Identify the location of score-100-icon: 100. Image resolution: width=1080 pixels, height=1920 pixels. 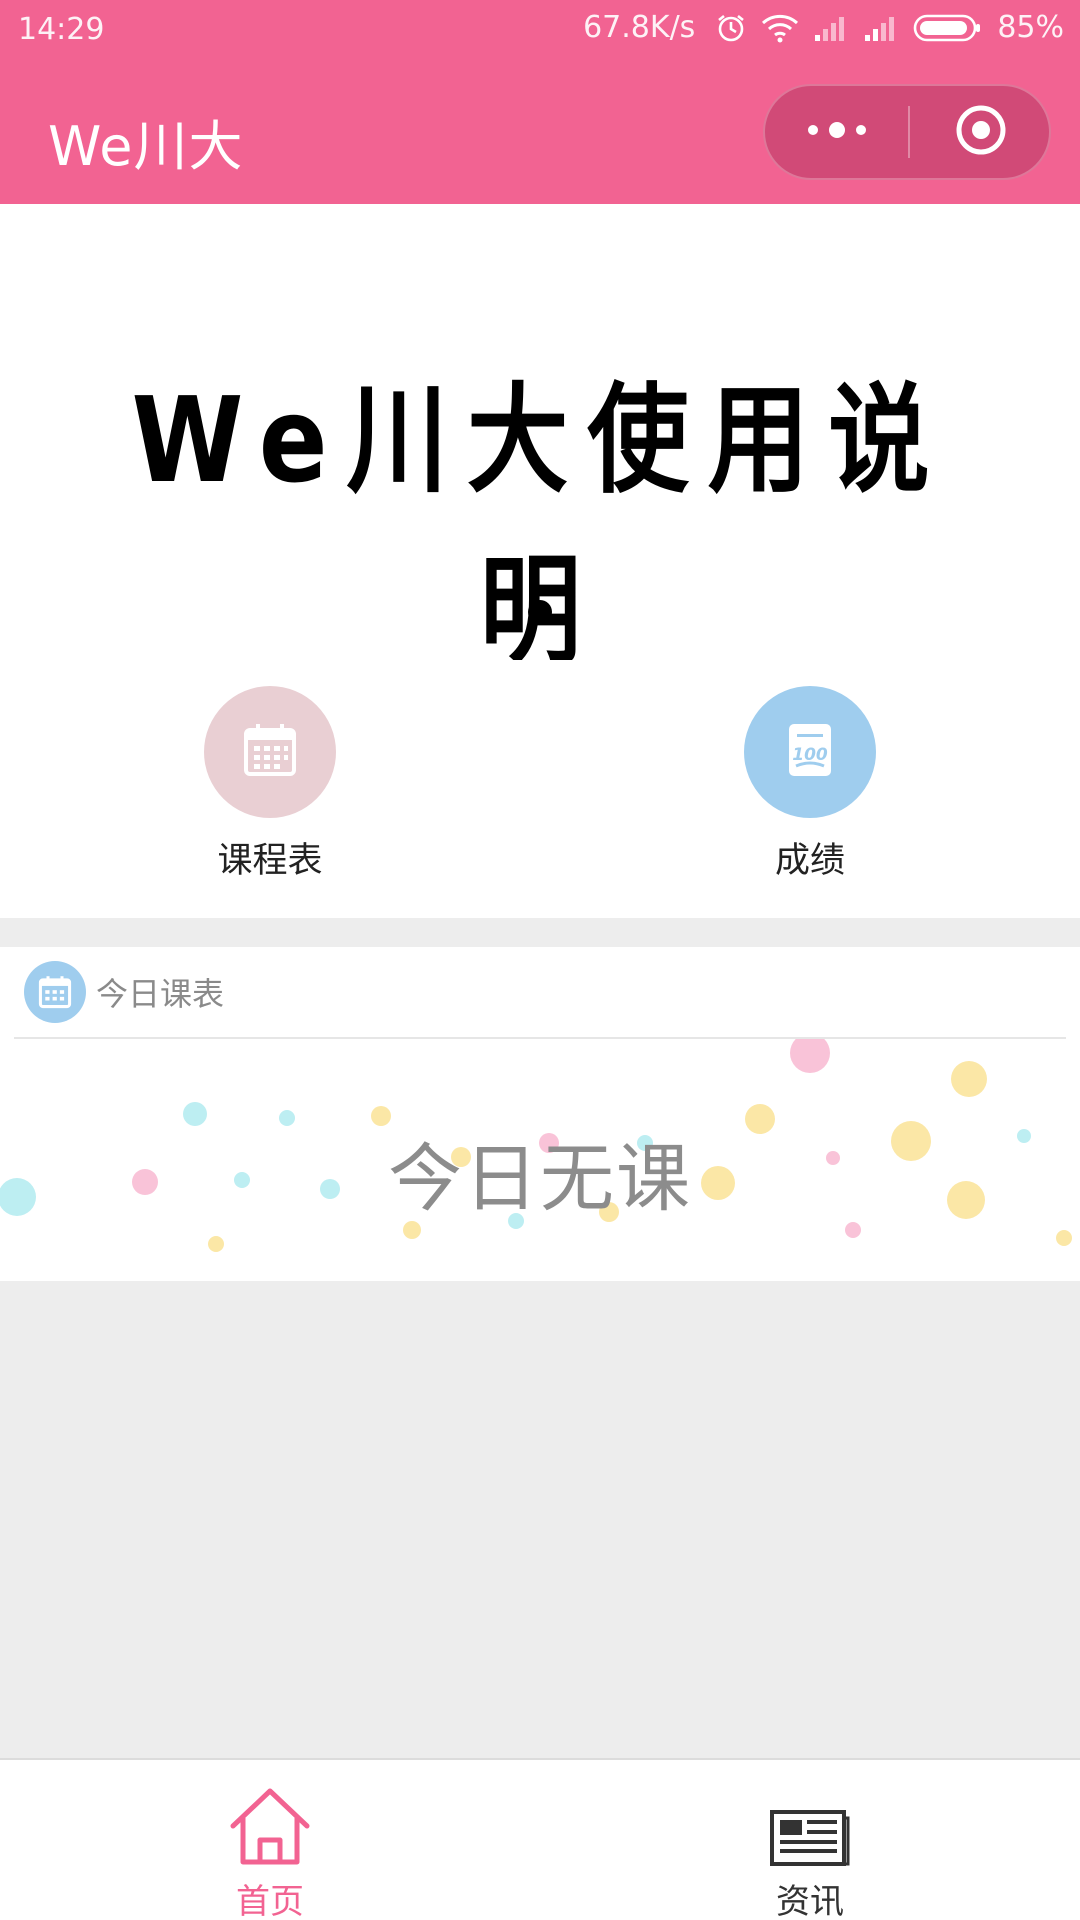
(810, 752).